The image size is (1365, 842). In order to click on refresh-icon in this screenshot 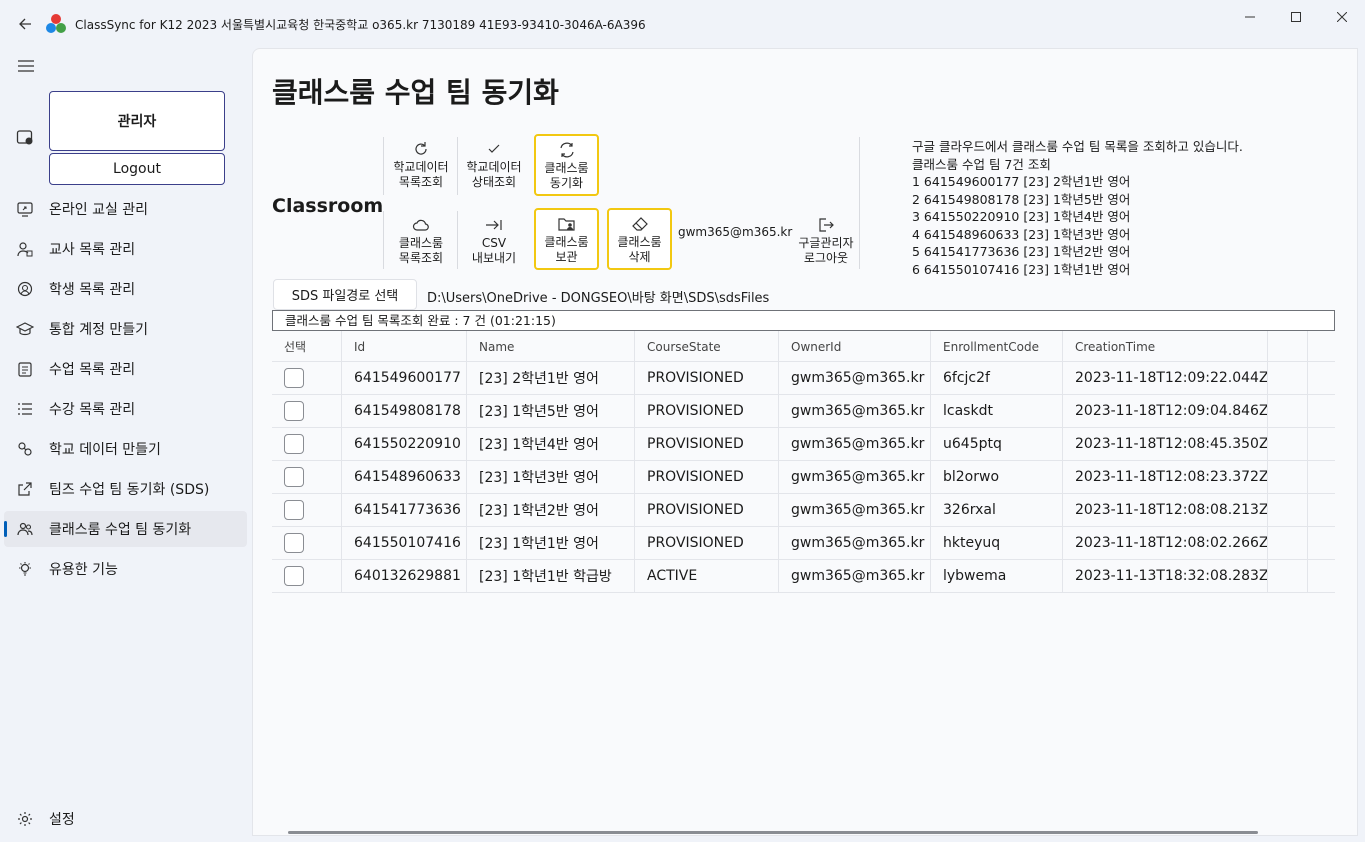, I will do `click(421, 148)`.